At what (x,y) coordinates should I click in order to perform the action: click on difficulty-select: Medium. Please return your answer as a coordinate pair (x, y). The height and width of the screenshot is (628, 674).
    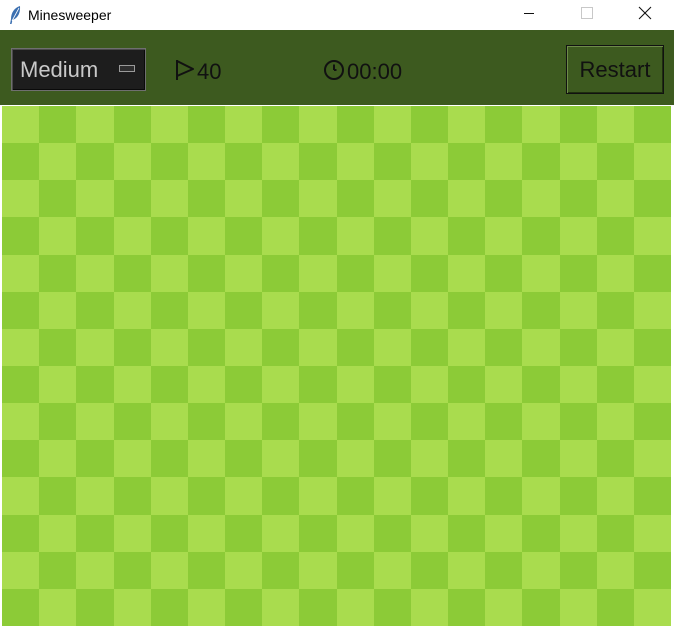
    Looking at the image, I should click on (78, 69).